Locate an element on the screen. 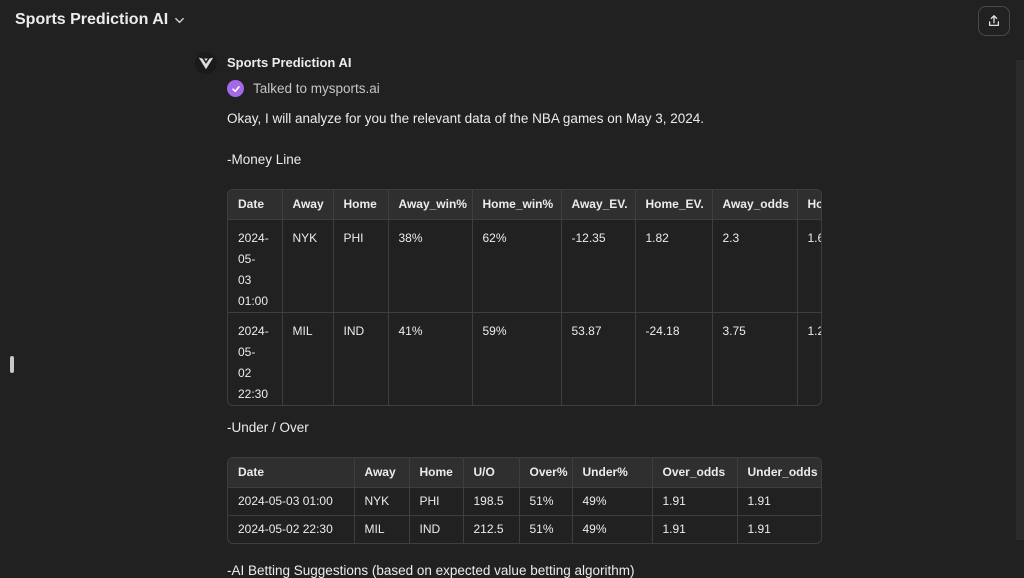 This screenshot has height=578, width=1024. chevron-down-icon is located at coordinates (180, 20).